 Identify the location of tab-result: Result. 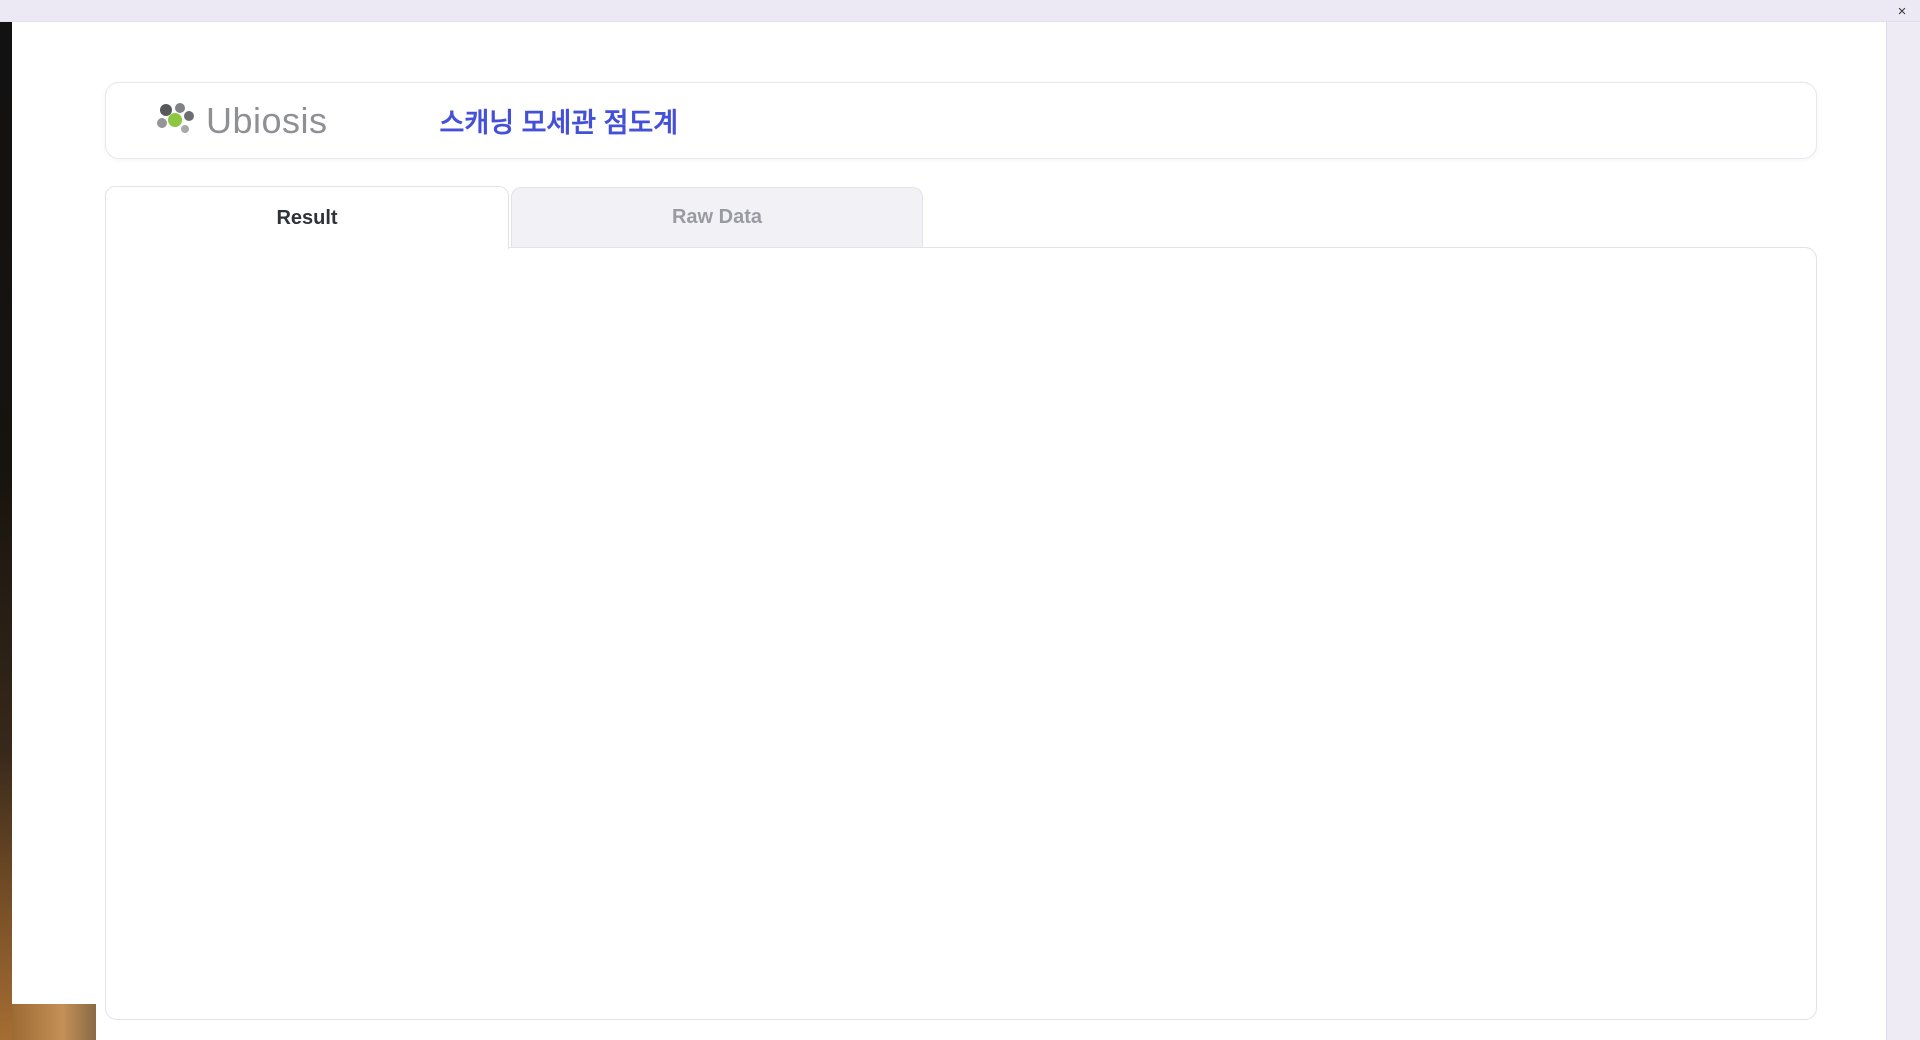
(307, 217).